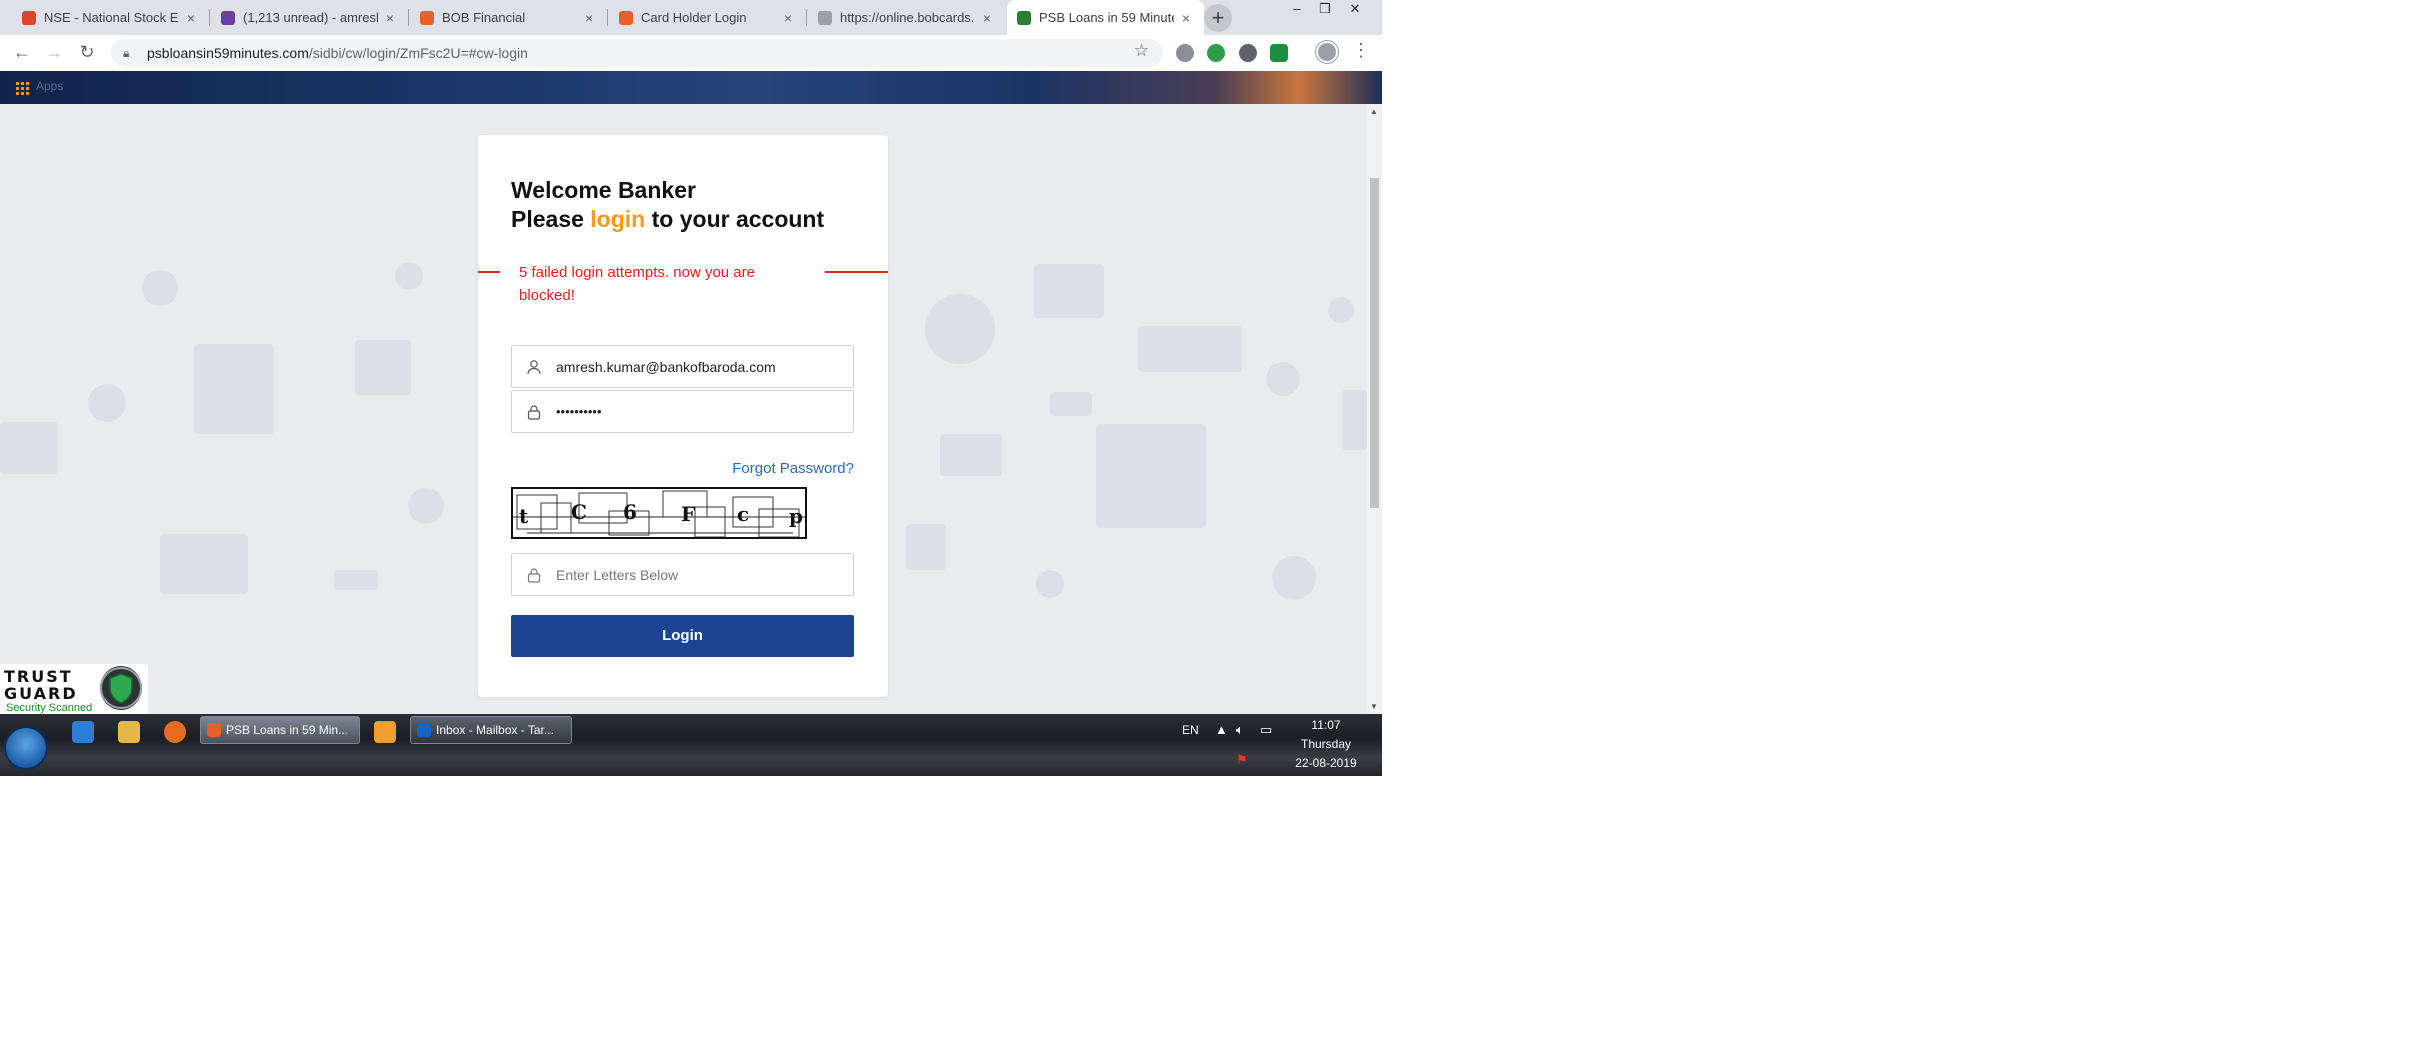  I want to click on tab-title: https://online.bobcards., so click(907, 17).